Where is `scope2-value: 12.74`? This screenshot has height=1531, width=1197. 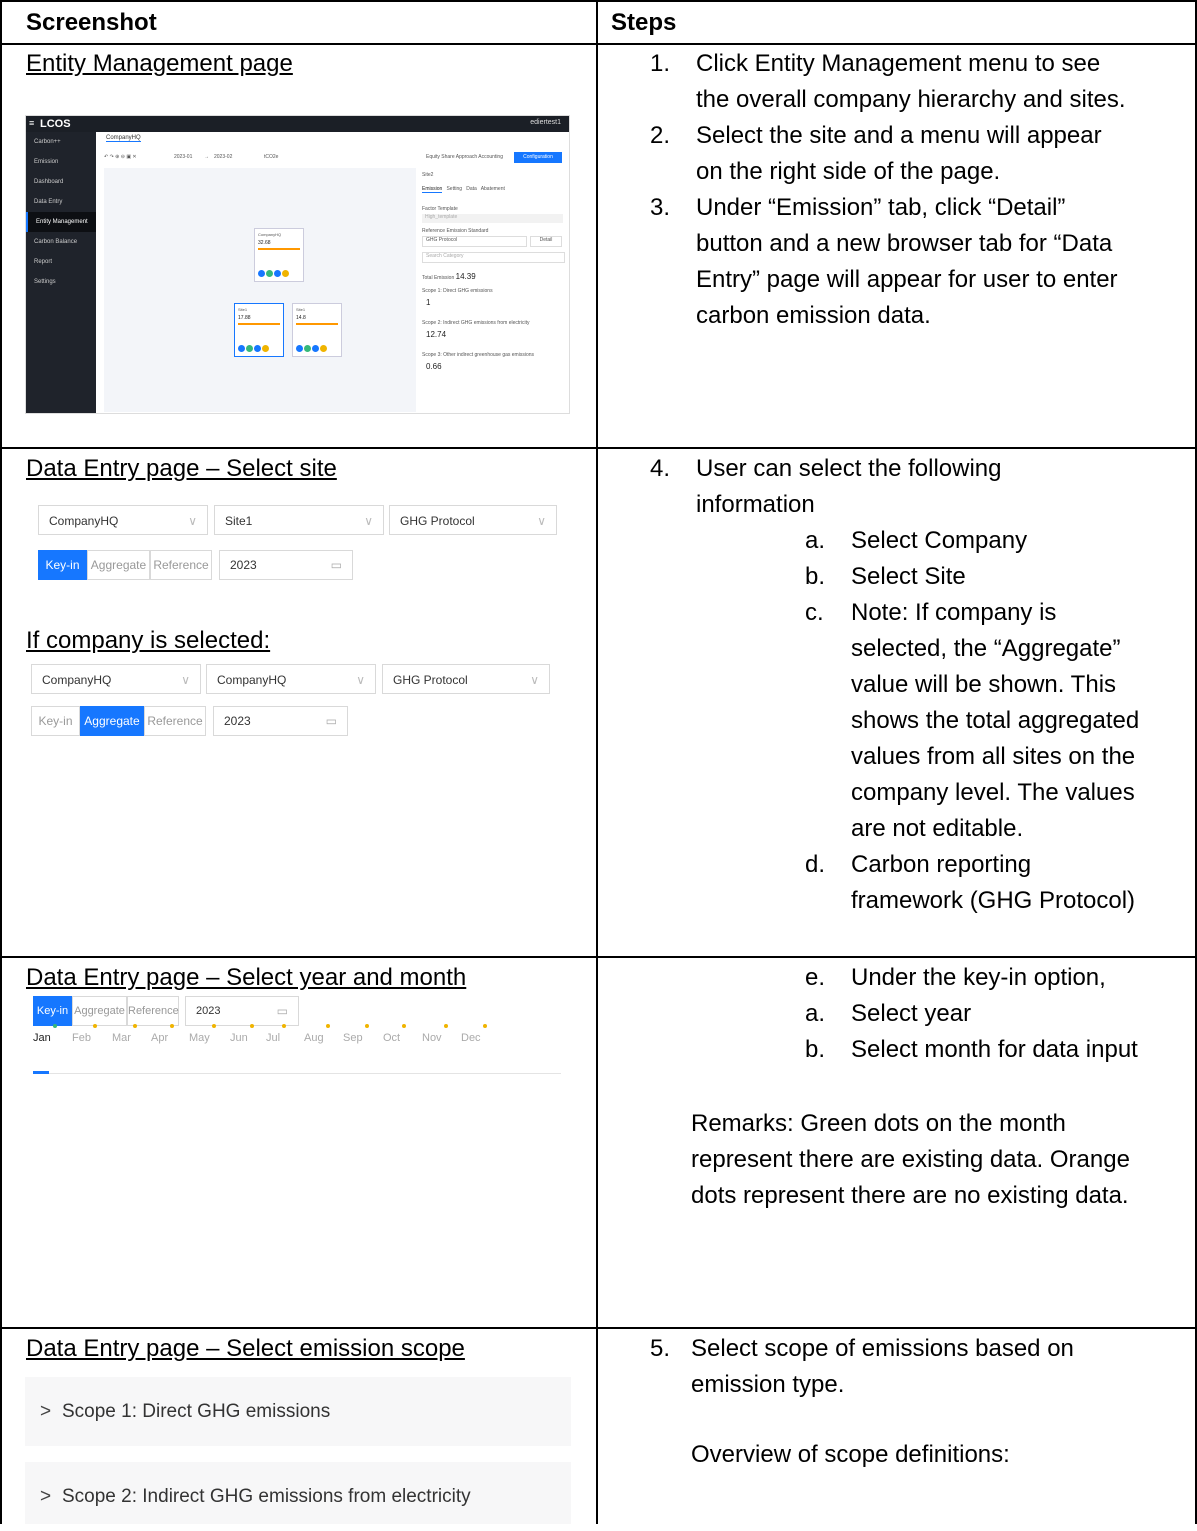 scope2-value: 12.74 is located at coordinates (436, 334).